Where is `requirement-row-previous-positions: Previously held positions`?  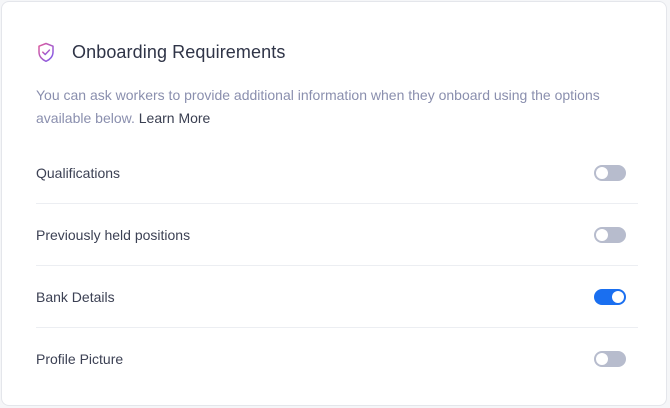 requirement-row-previous-positions: Previously held positions is located at coordinates (337, 235).